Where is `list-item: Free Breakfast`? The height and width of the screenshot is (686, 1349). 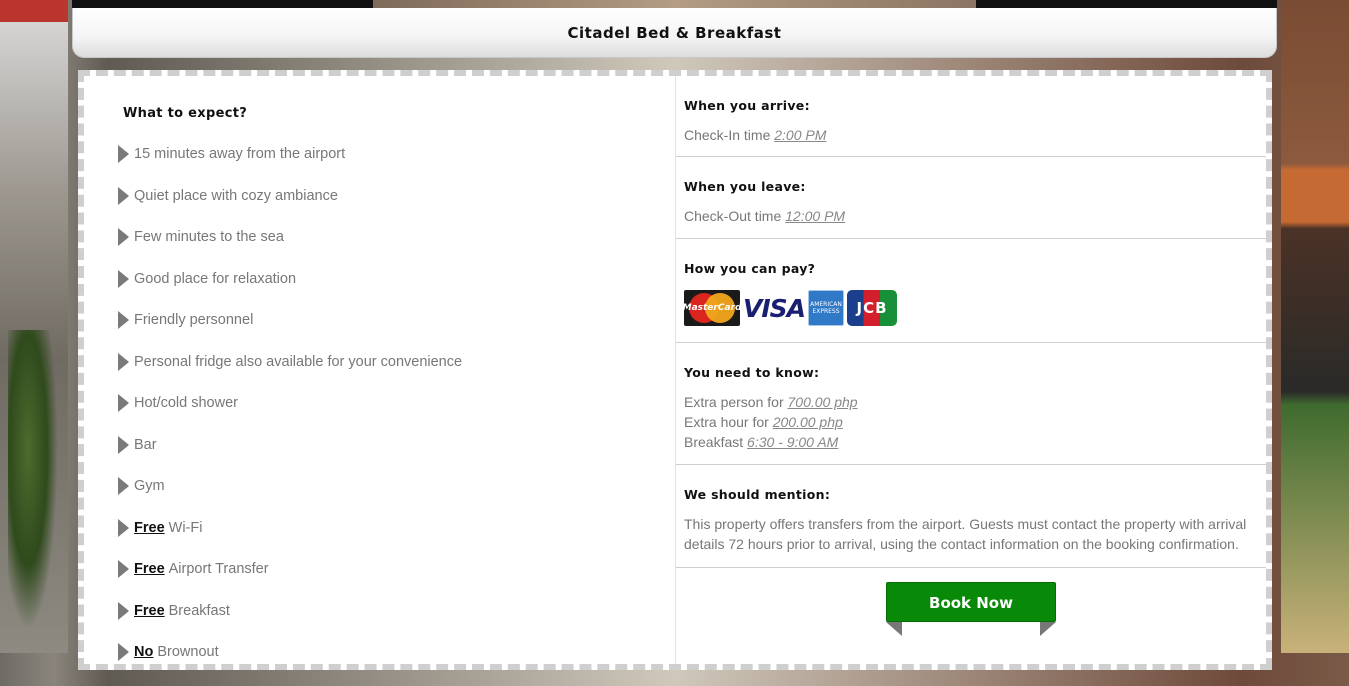
list-item: Free Breakfast is located at coordinates (290, 623).